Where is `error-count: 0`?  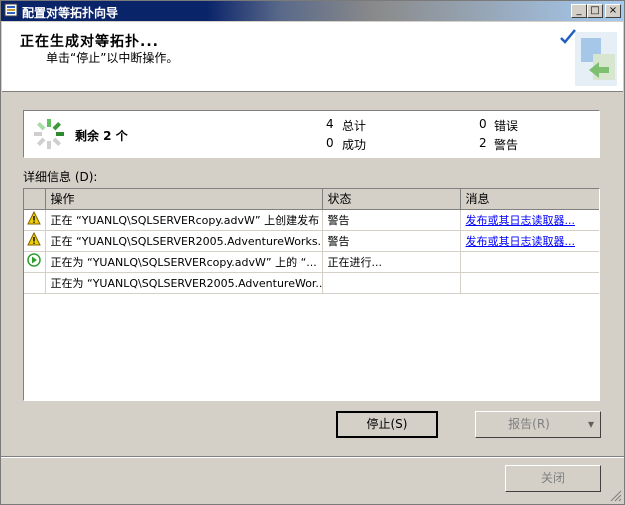 error-count: 0 is located at coordinates (483, 124).